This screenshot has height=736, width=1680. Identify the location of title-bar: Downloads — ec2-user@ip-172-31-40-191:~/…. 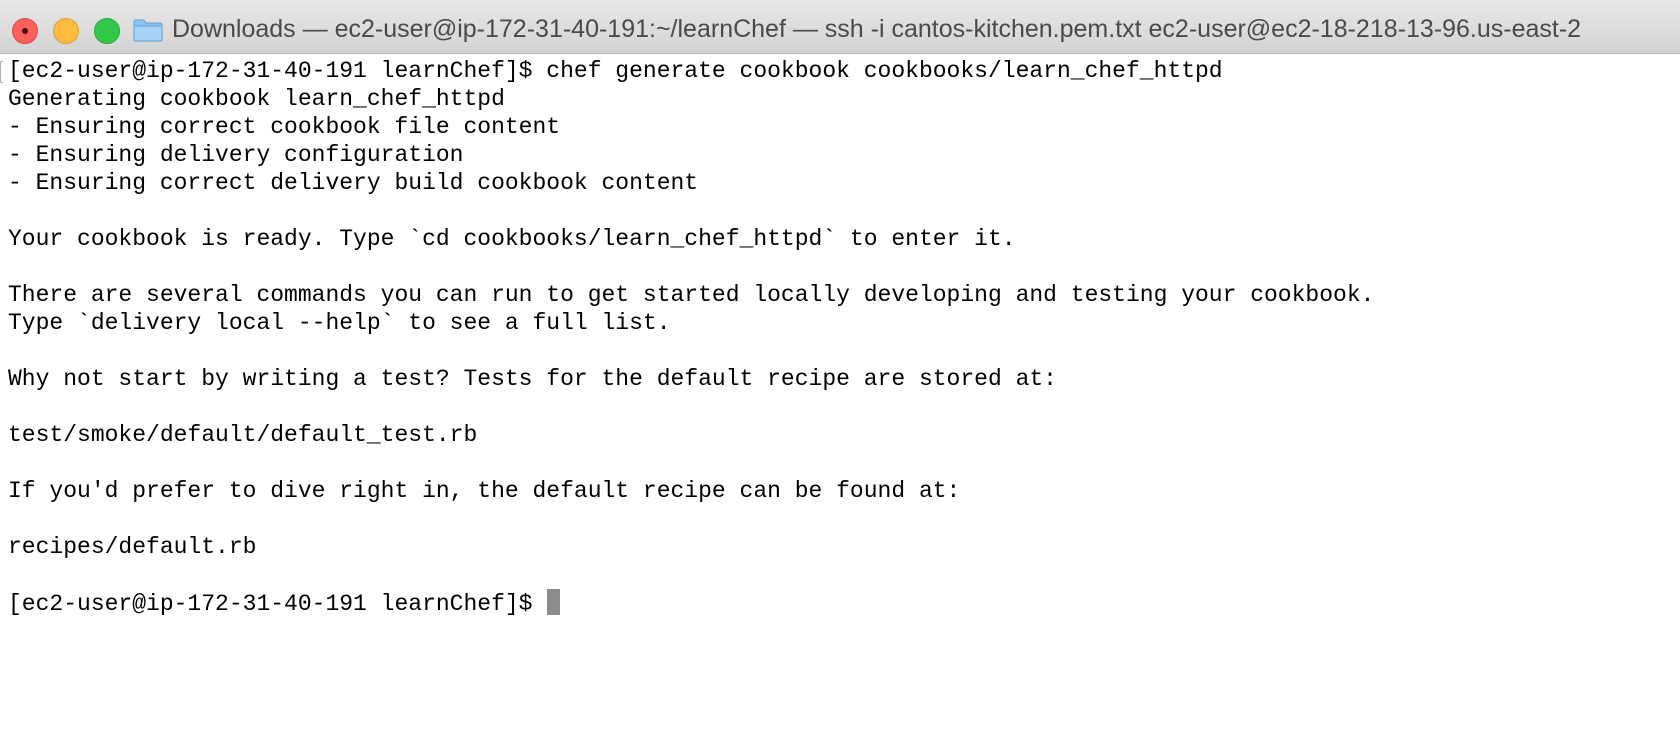
(840, 27).